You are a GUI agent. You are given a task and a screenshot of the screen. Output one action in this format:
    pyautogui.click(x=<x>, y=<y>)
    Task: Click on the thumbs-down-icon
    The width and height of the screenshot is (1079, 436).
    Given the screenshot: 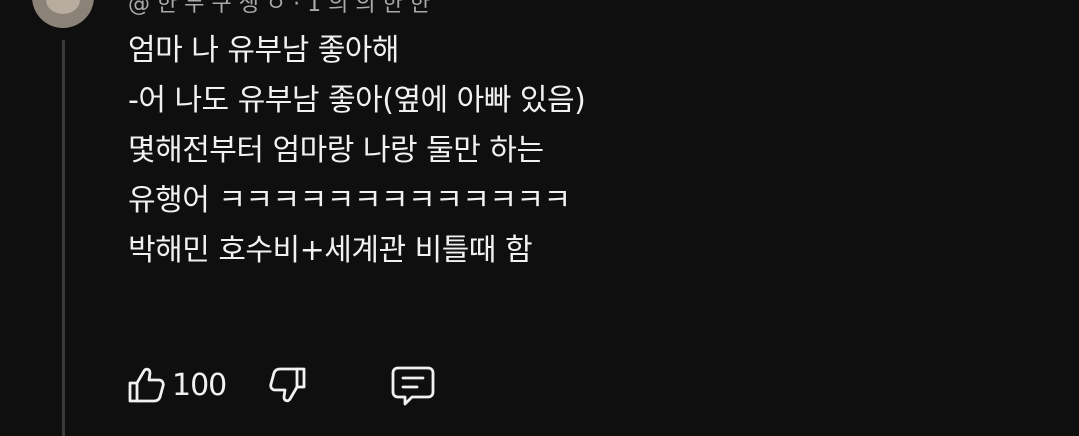 What is the action you would take?
    pyautogui.click(x=288, y=385)
    